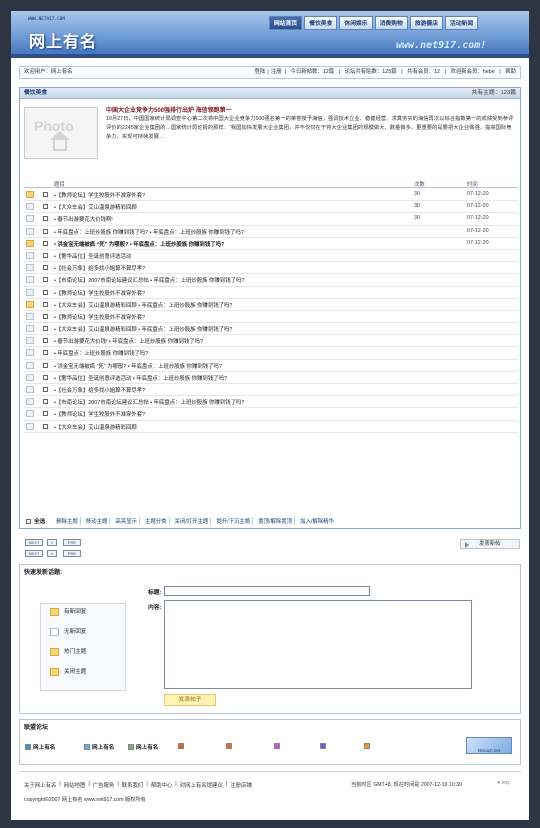 The height and width of the screenshot is (828, 540). I want to click on table-row: •【奢华品位】圣诞创意评选活动 • 年底盘点：上班炒股族 你赚到钱了吗?, so click(271, 378).